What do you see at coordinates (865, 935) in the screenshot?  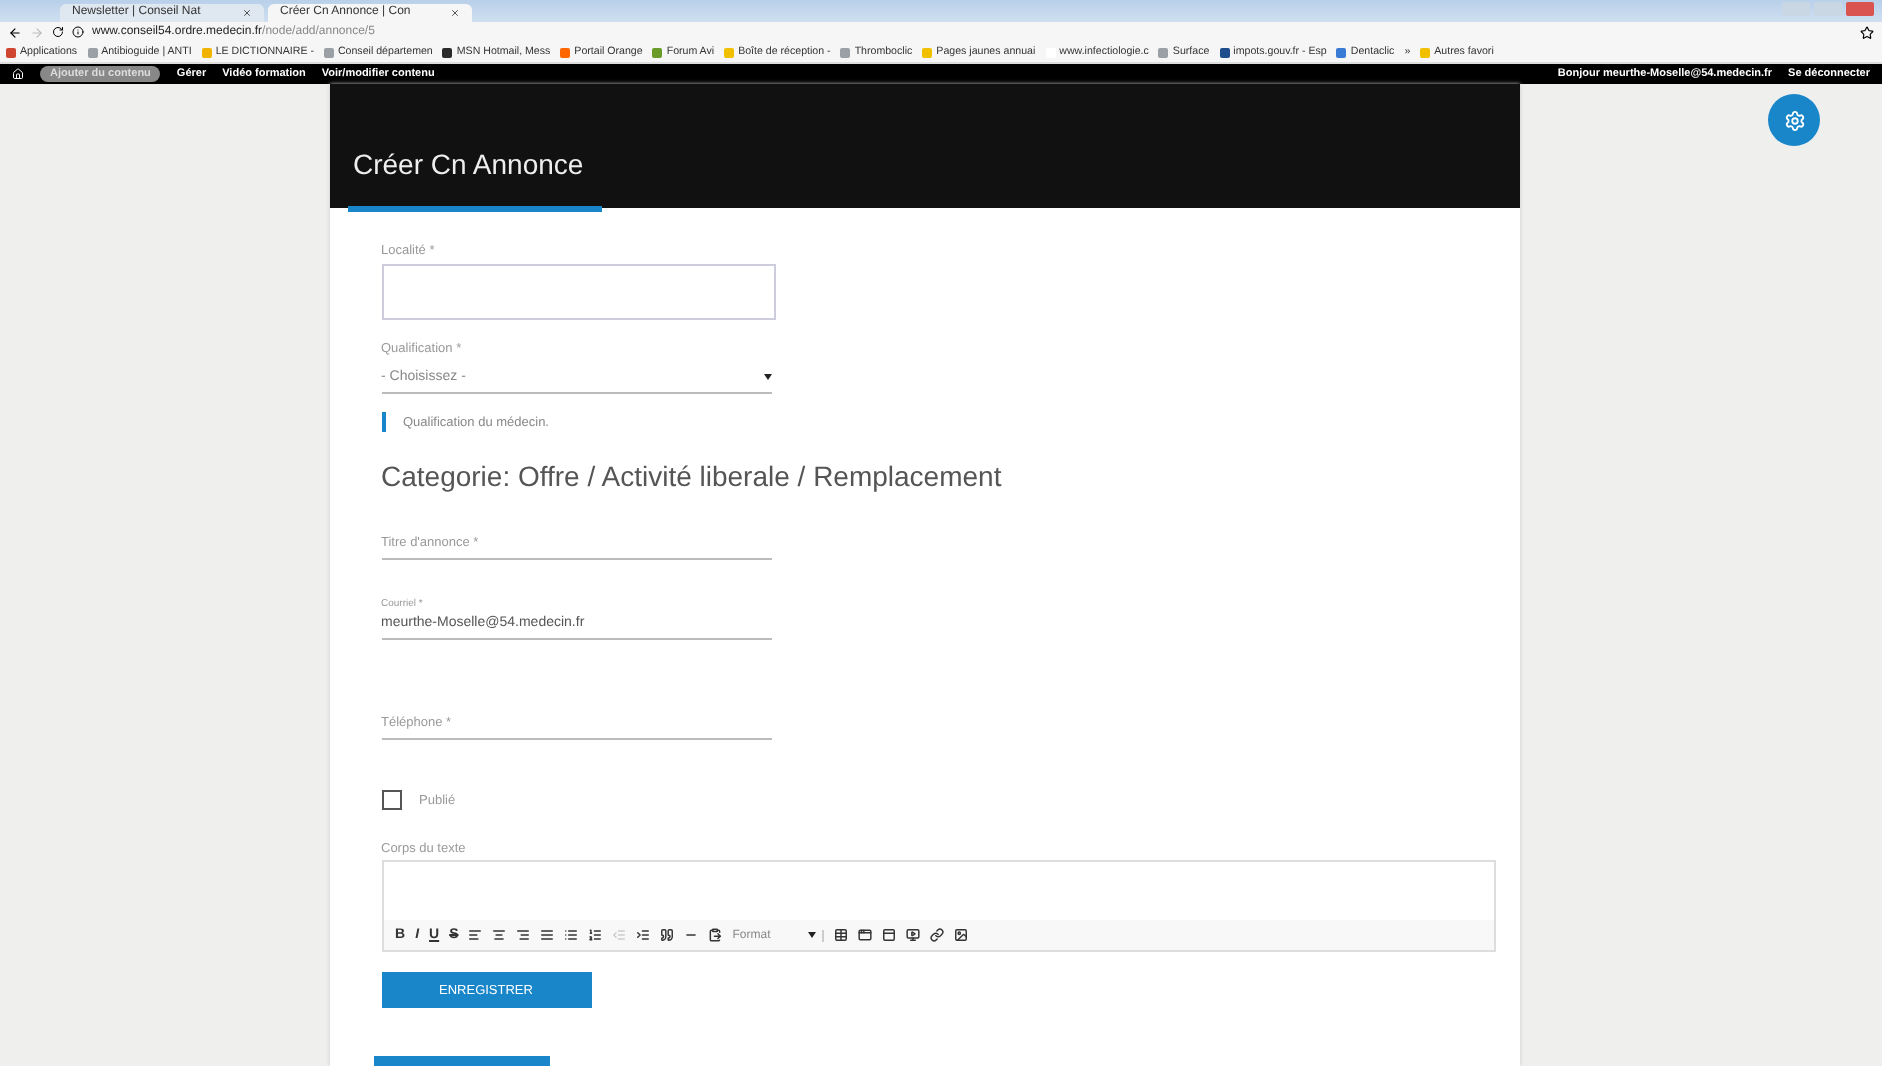 I see `window-button` at bounding box center [865, 935].